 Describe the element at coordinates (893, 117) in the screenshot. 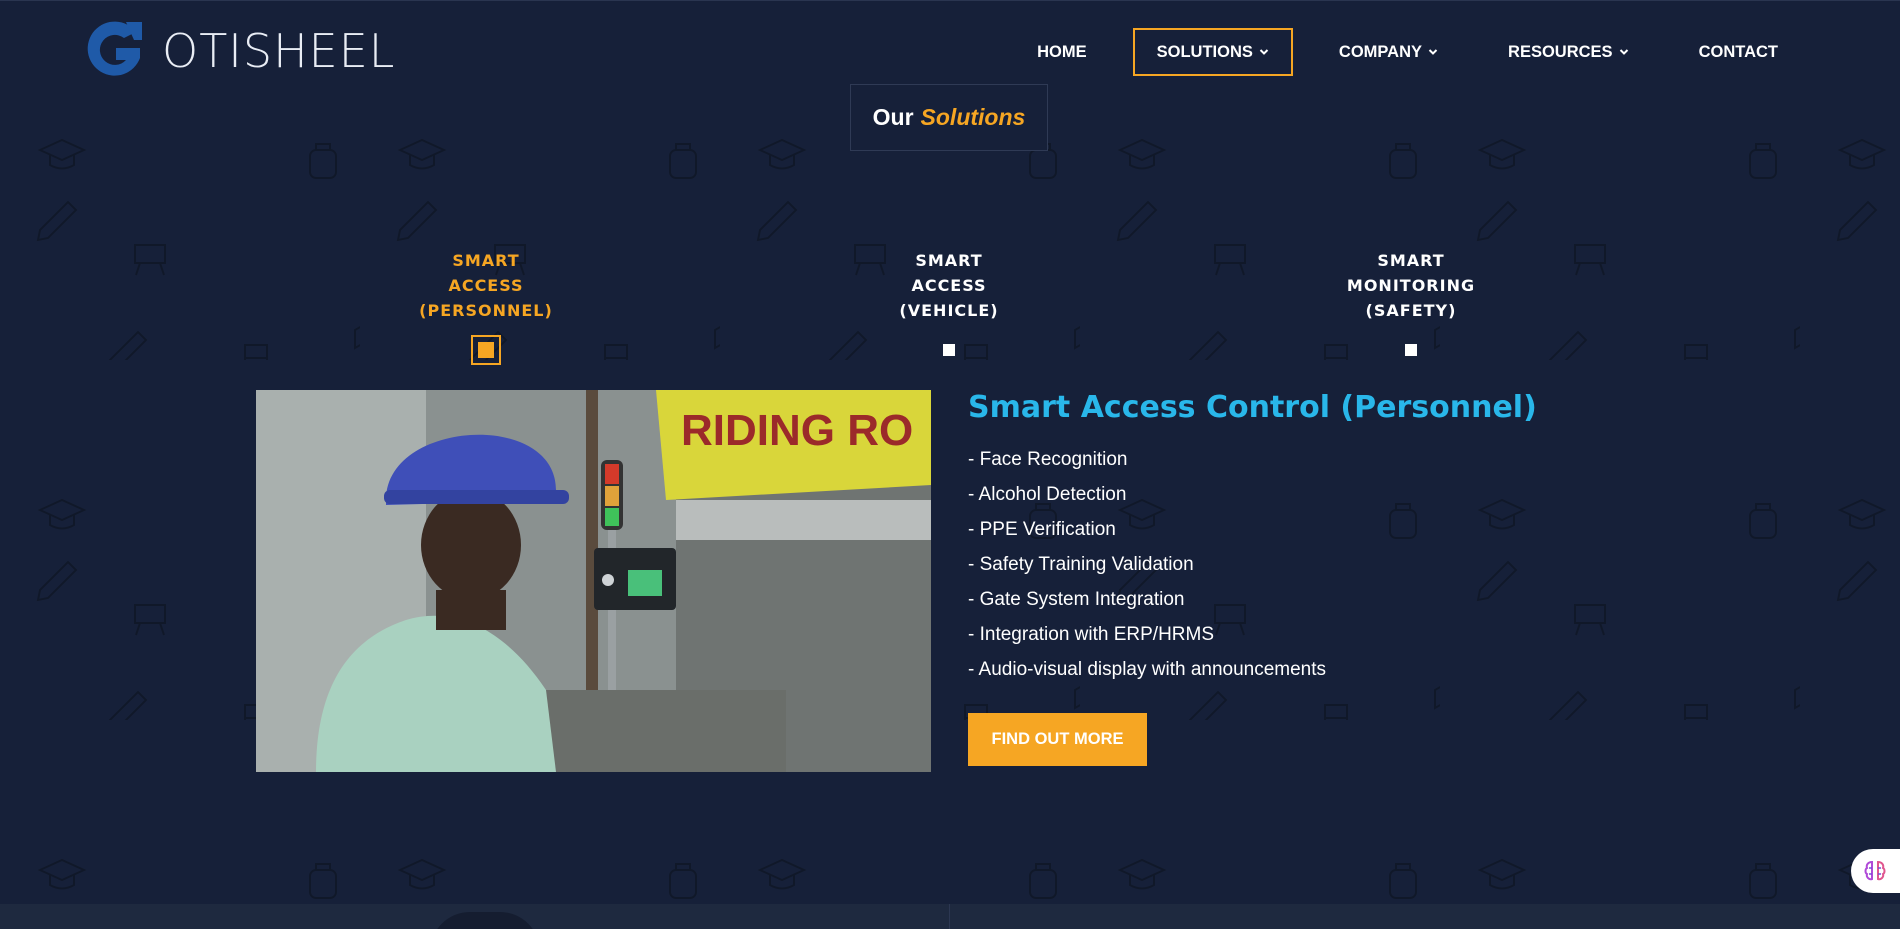

I see `section-heading-word1: Our` at that location.